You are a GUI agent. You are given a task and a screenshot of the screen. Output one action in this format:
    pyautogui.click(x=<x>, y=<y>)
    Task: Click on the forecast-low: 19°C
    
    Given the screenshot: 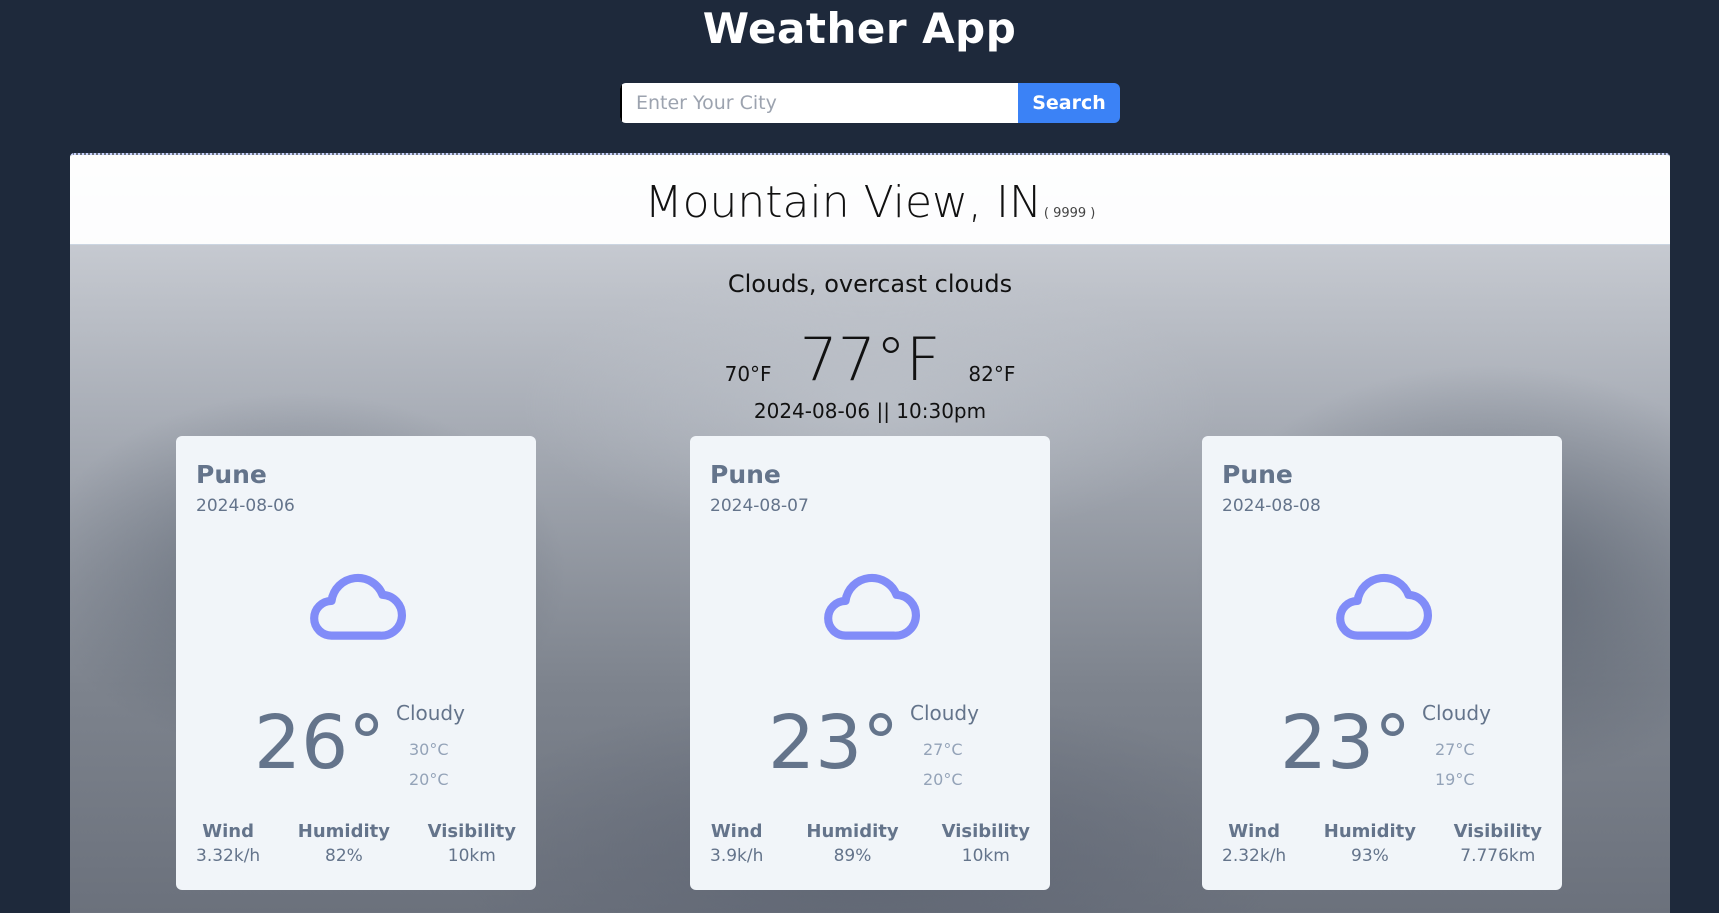 What is the action you would take?
    pyautogui.click(x=1455, y=779)
    